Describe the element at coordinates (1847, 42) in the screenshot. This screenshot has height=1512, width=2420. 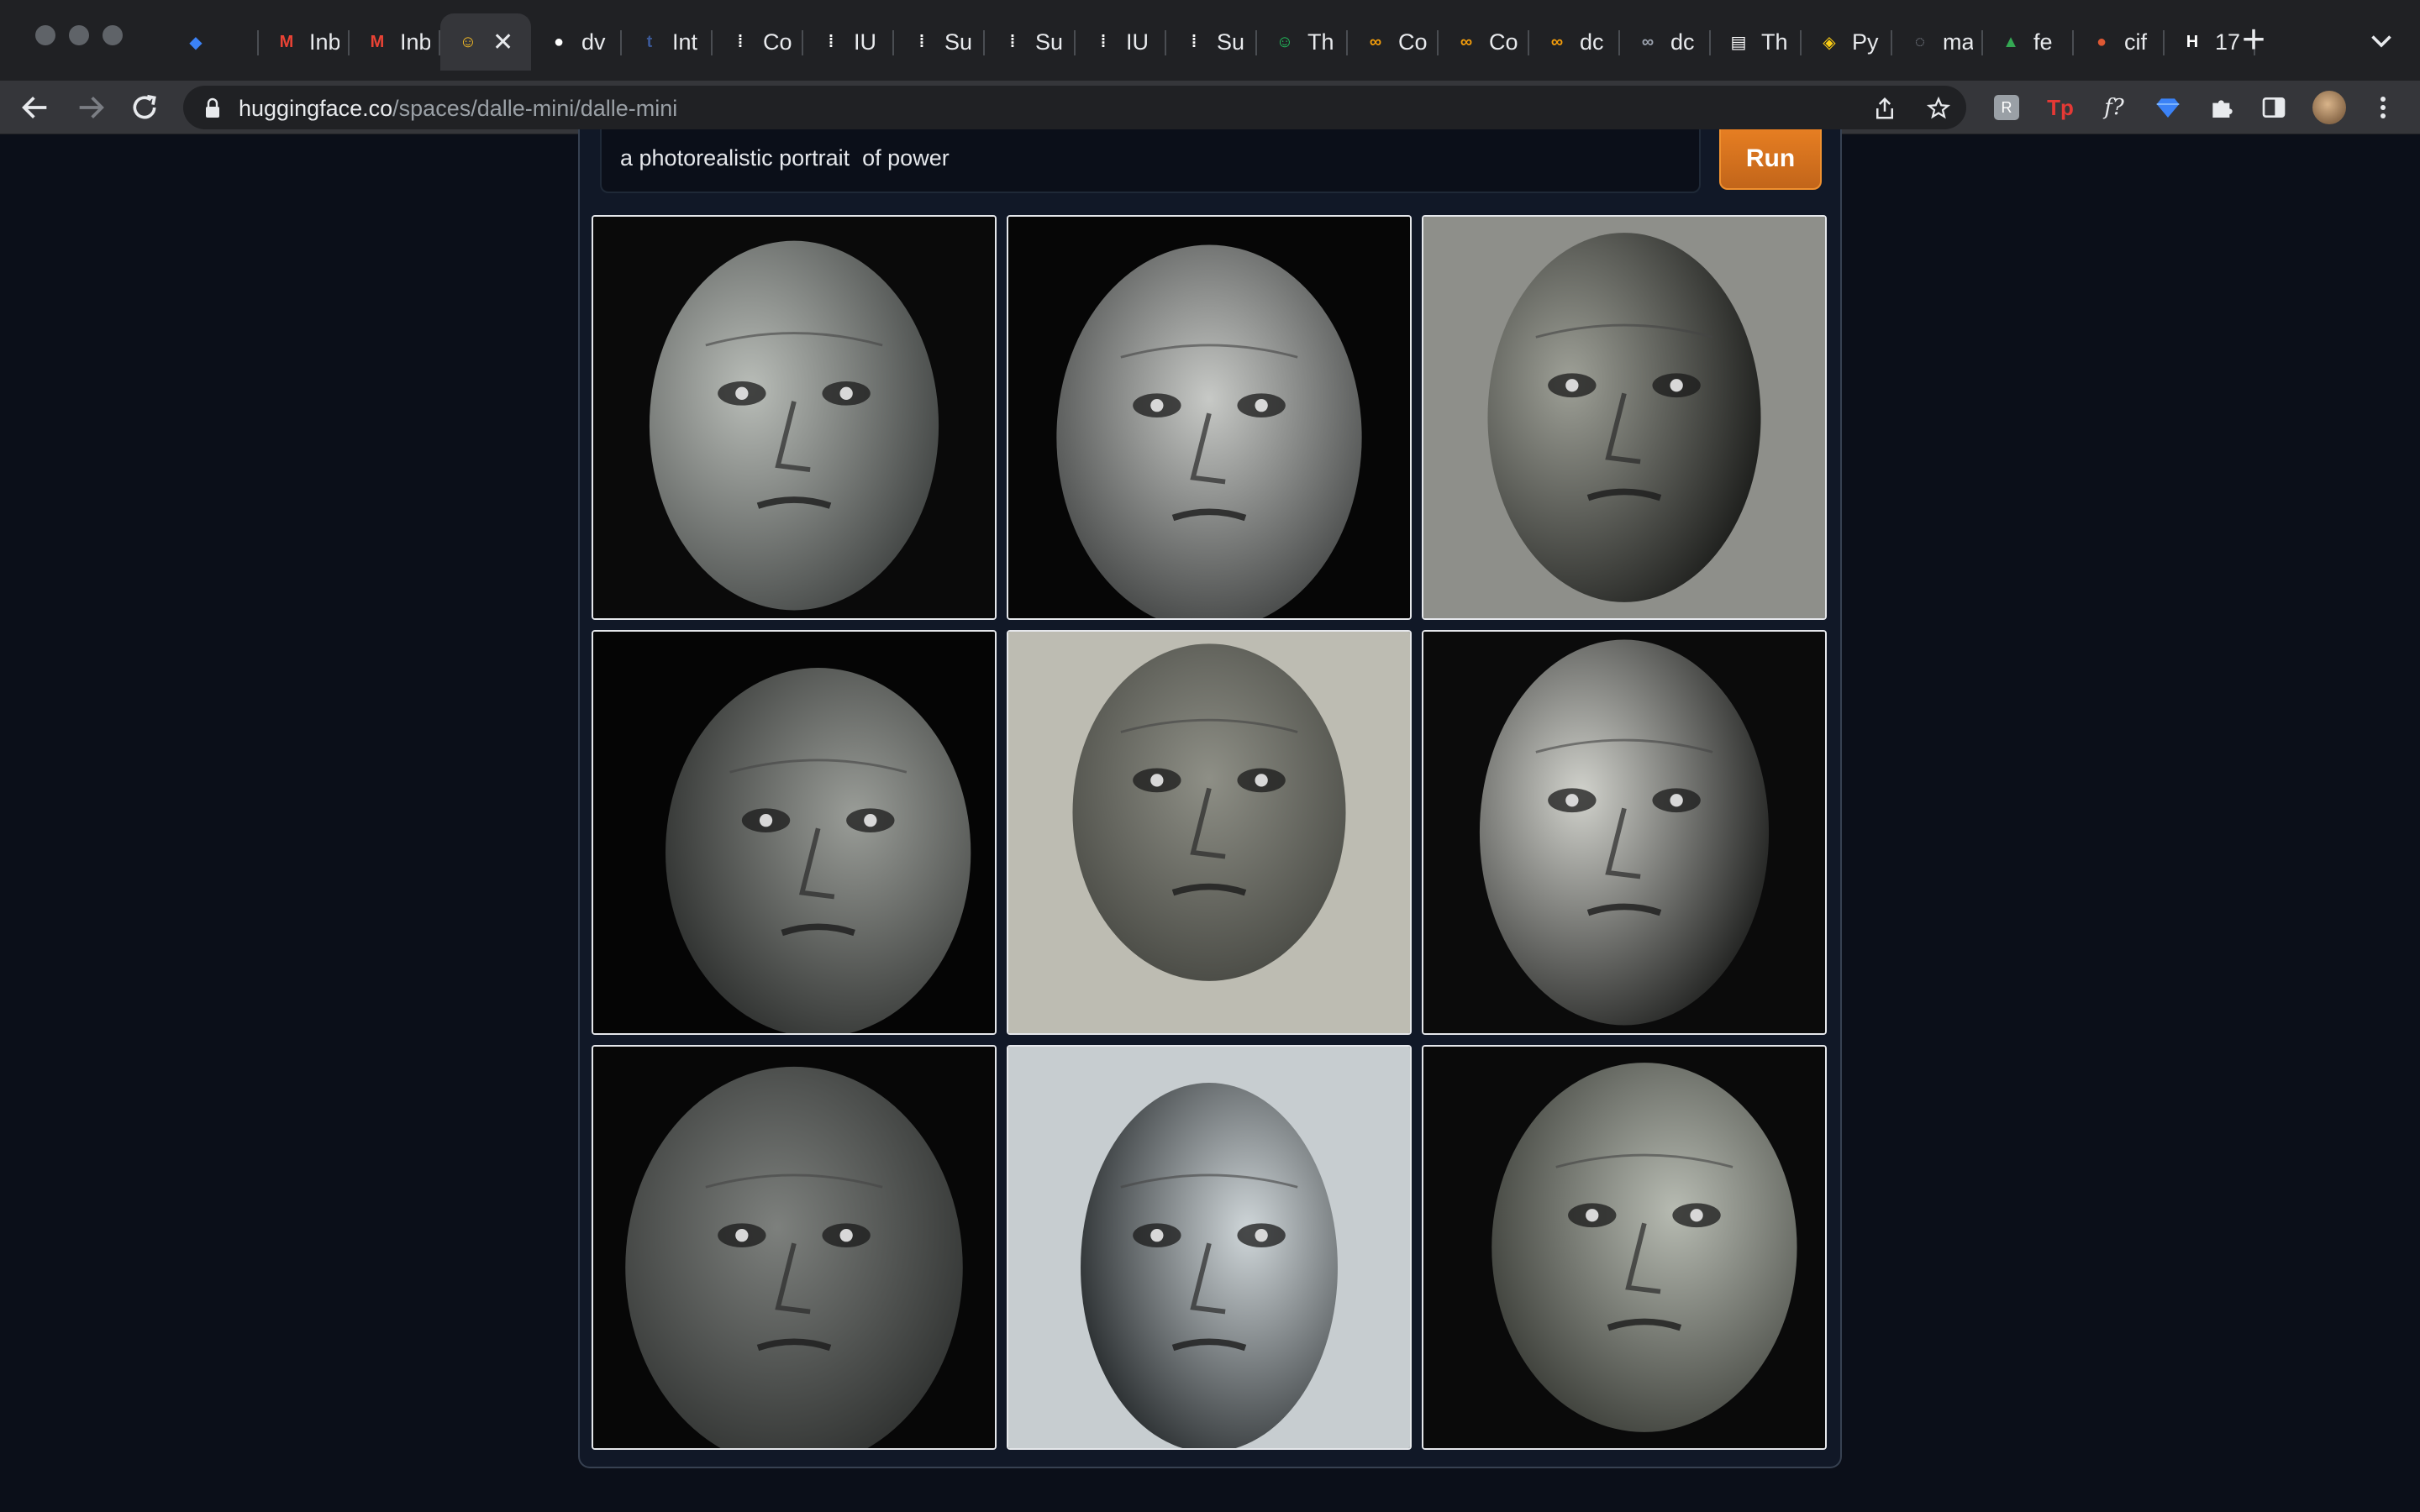
I see `browser-tab: ◈ Py` at that location.